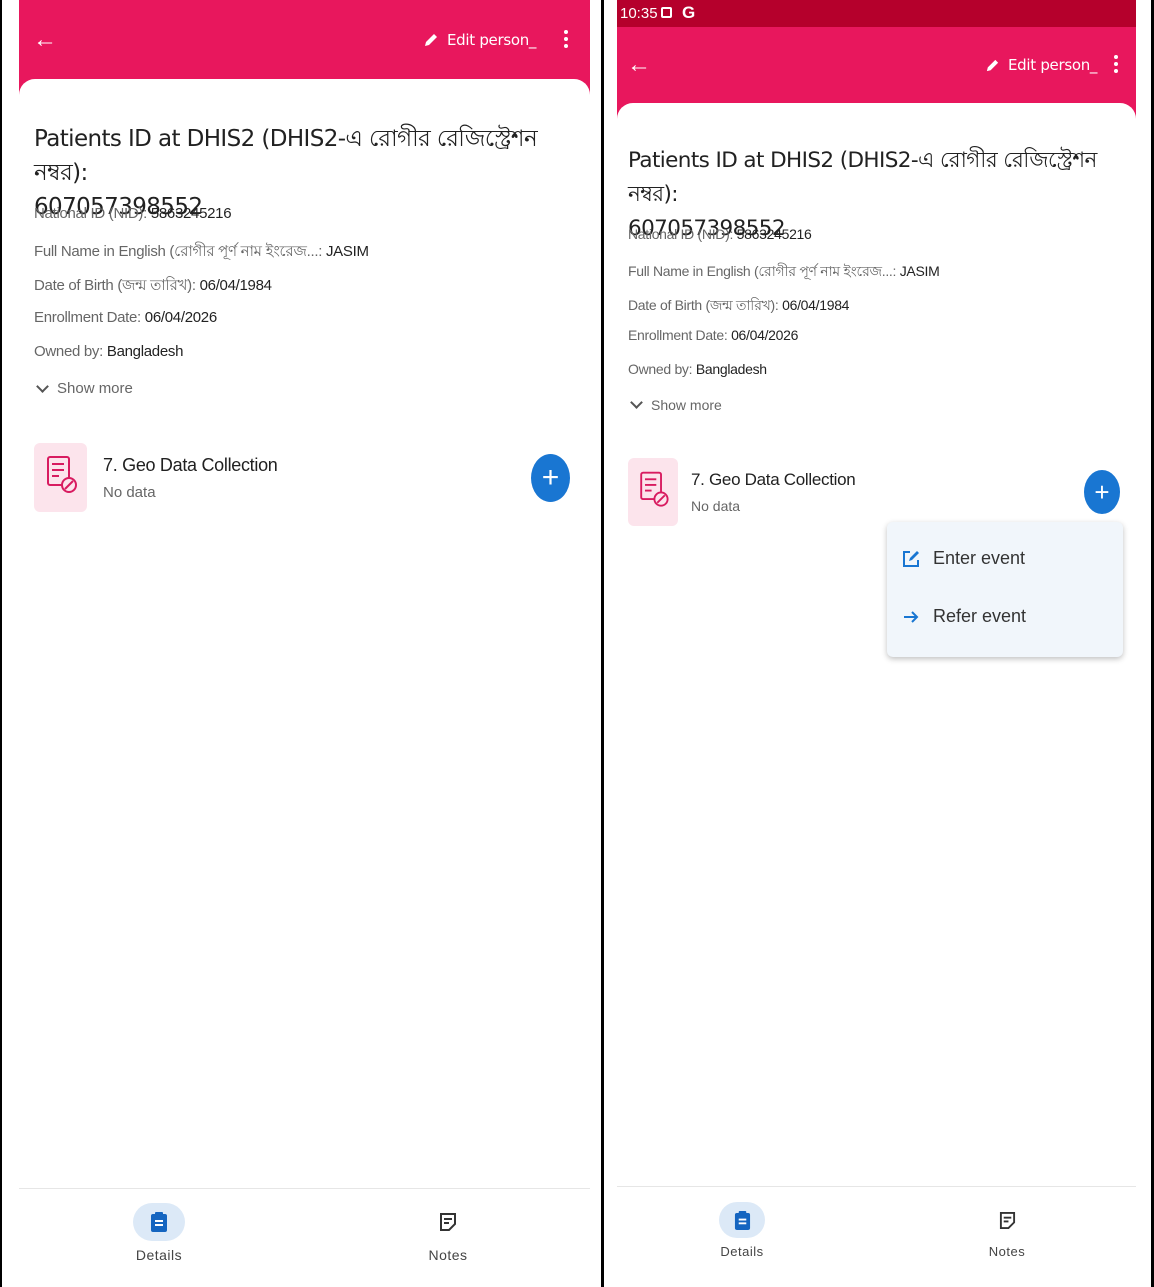 This screenshot has width=1154, height=1287. I want to click on frame-divider, so click(602, 643).